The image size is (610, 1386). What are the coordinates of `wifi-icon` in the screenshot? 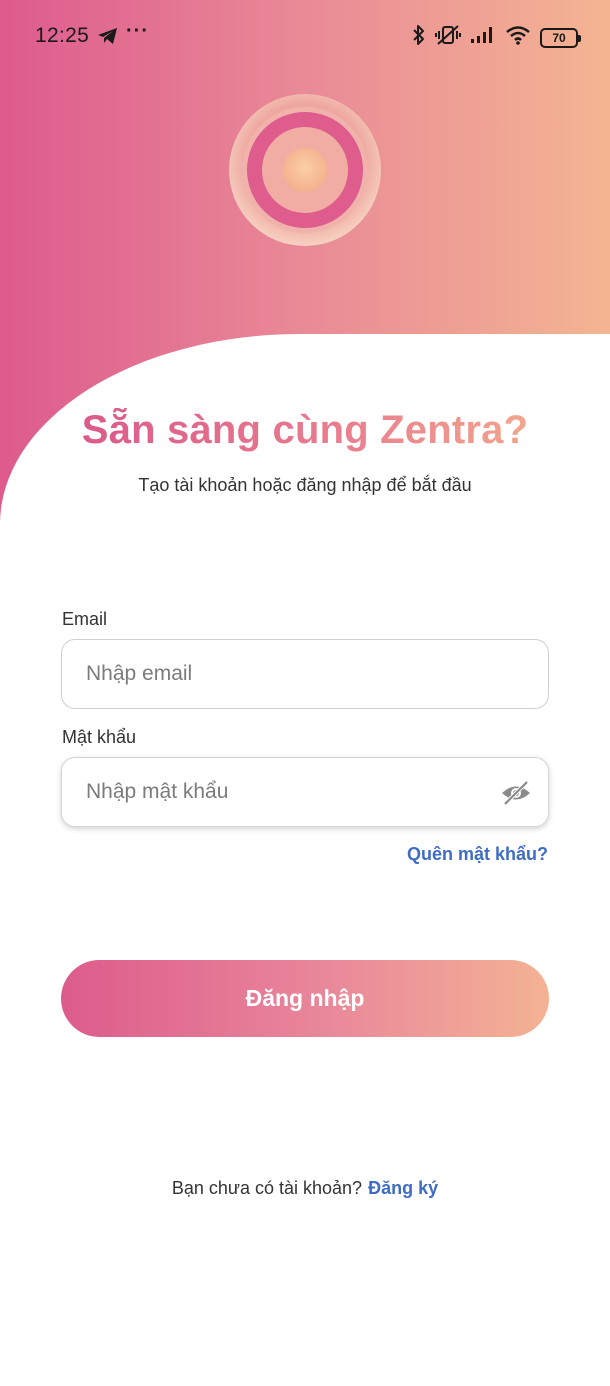 It's located at (518, 37).